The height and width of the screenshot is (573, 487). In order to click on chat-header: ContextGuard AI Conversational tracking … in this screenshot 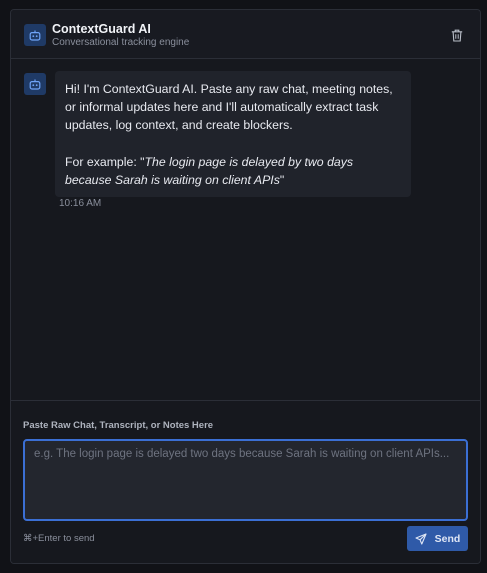, I will do `click(245, 34)`.